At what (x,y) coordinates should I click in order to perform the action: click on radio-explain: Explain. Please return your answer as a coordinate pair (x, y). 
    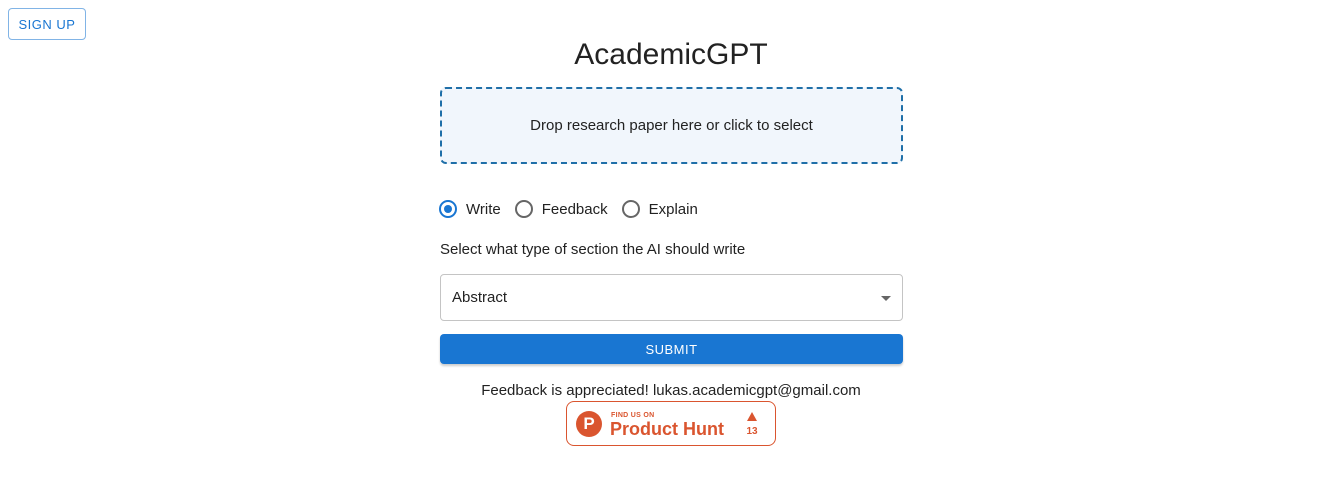
    Looking at the image, I should click on (659, 209).